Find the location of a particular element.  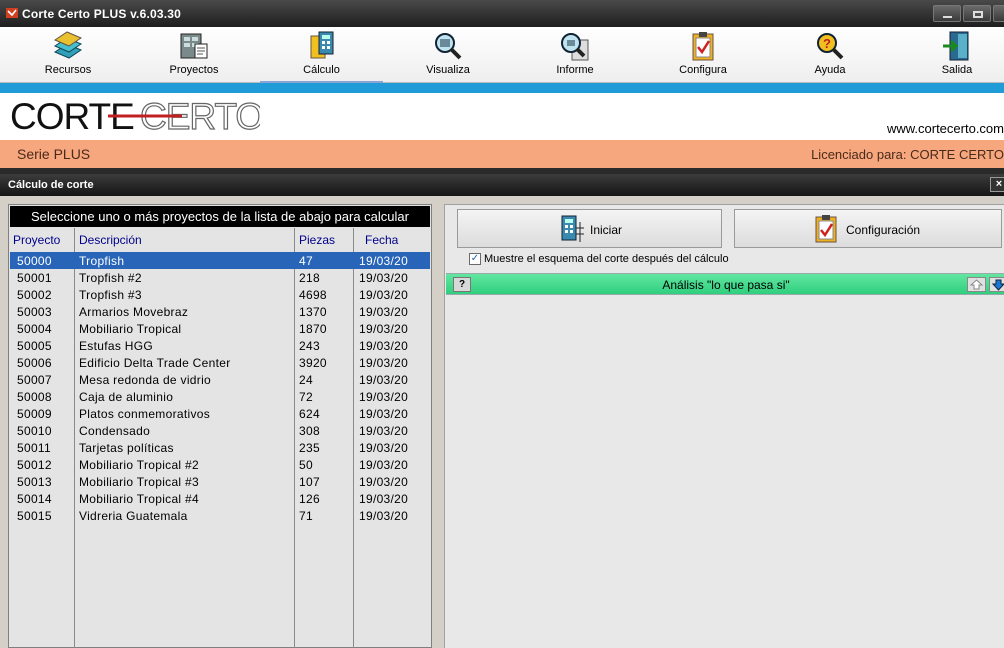

table-row: 50007 Mesa redonda de vidrio 24 19/03/20 is located at coordinates (220, 379).